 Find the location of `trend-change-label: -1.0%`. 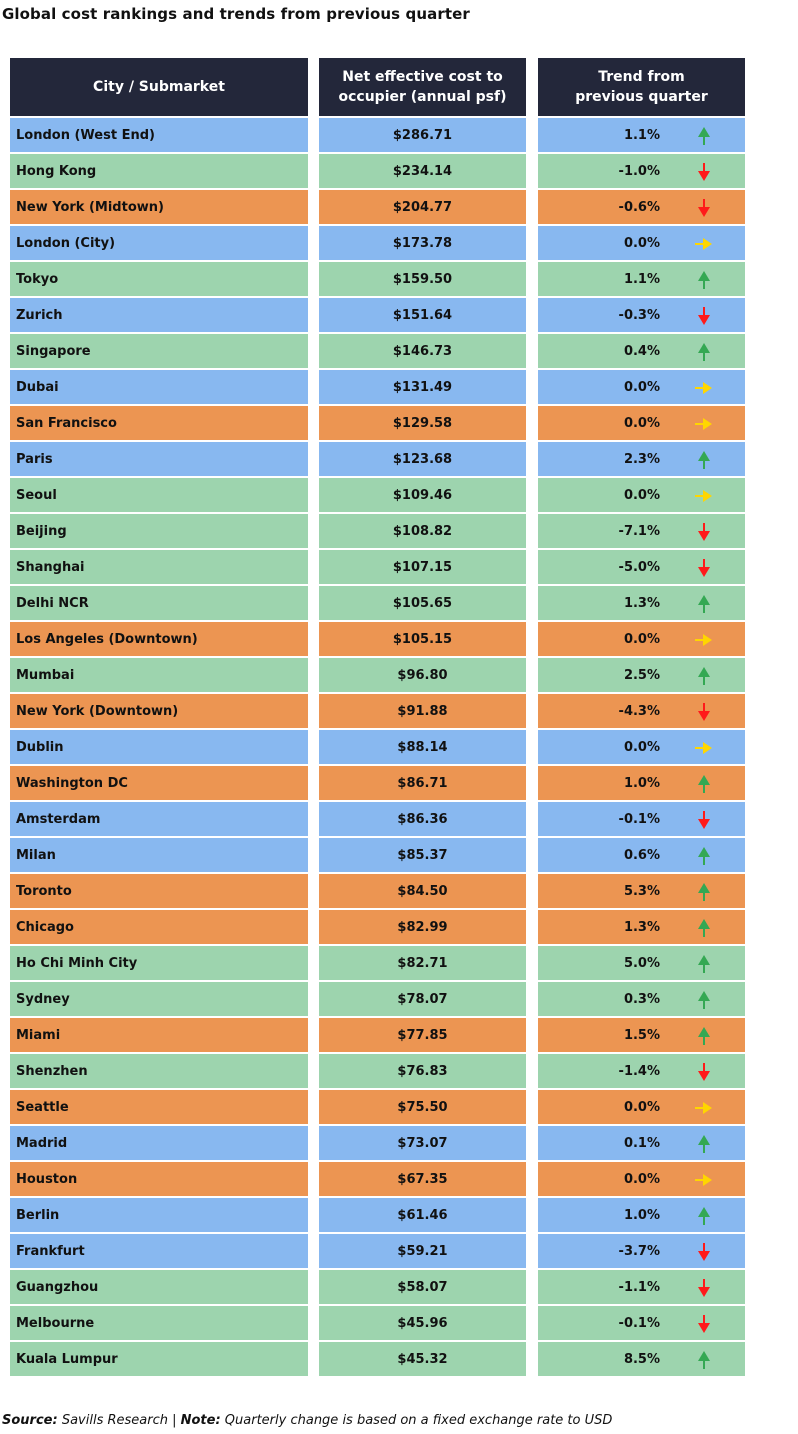

trend-change-label: -1.0% is located at coordinates (639, 171).